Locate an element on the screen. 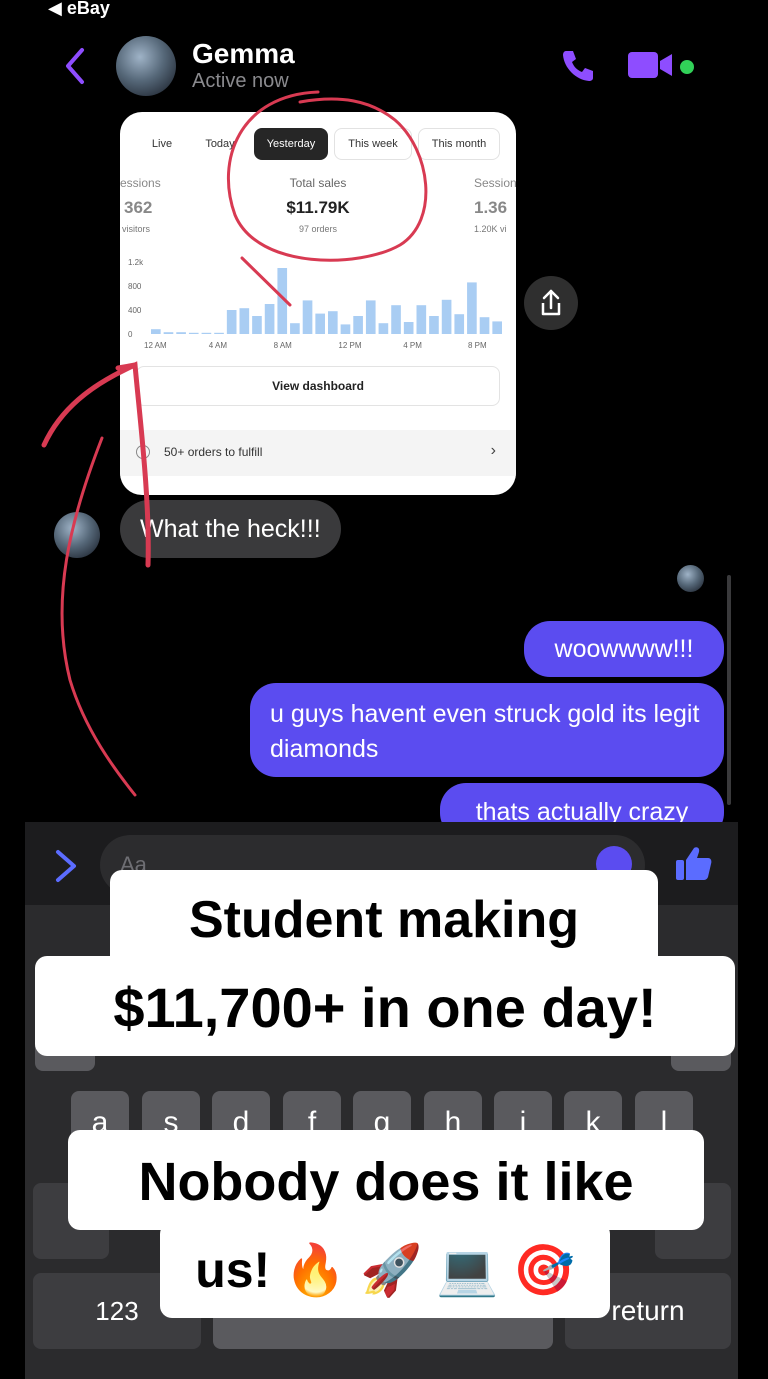 The image size is (768, 1379). caption-line-3: Nobody does it like is located at coordinates (386, 1180).